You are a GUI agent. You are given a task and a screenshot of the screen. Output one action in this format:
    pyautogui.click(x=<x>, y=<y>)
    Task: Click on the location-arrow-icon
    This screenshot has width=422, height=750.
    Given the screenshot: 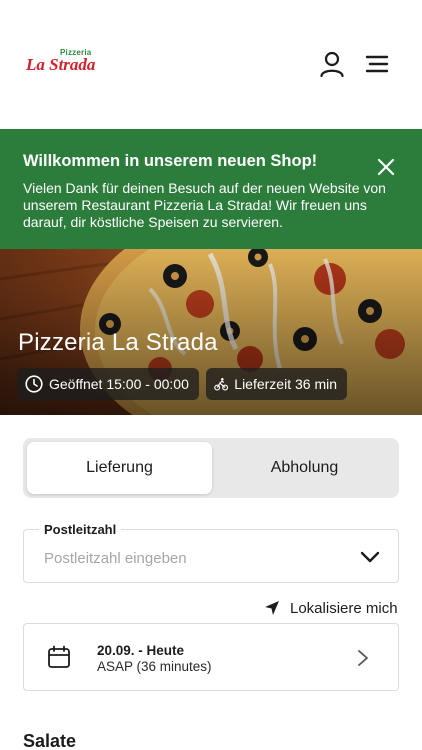 What is the action you would take?
    pyautogui.click(x=272, y=608)
    